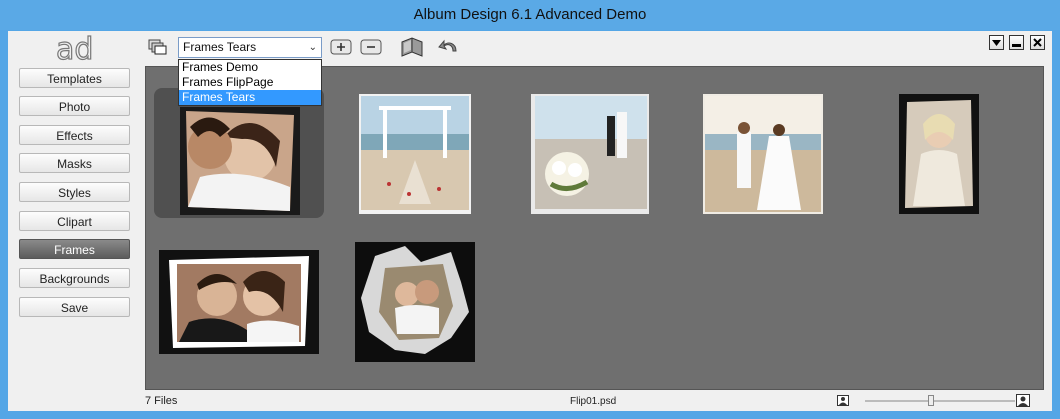 This screenshot has width=1060, height=419. I want to click on gallery-item-couple-closeup, so click(239, 302).